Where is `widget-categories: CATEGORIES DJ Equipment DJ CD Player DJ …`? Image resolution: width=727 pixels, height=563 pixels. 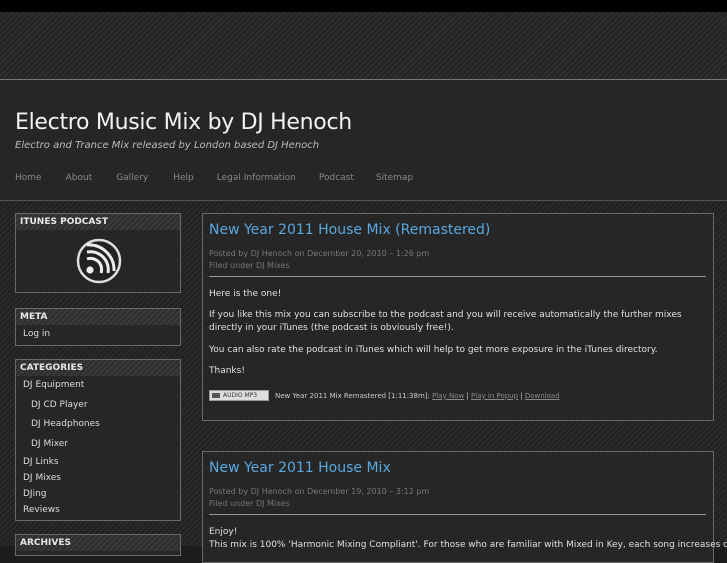
widget-categories: CATEGORIES DJ Equipment DJ CD Player DJ … is located at coordinates (98, 440).